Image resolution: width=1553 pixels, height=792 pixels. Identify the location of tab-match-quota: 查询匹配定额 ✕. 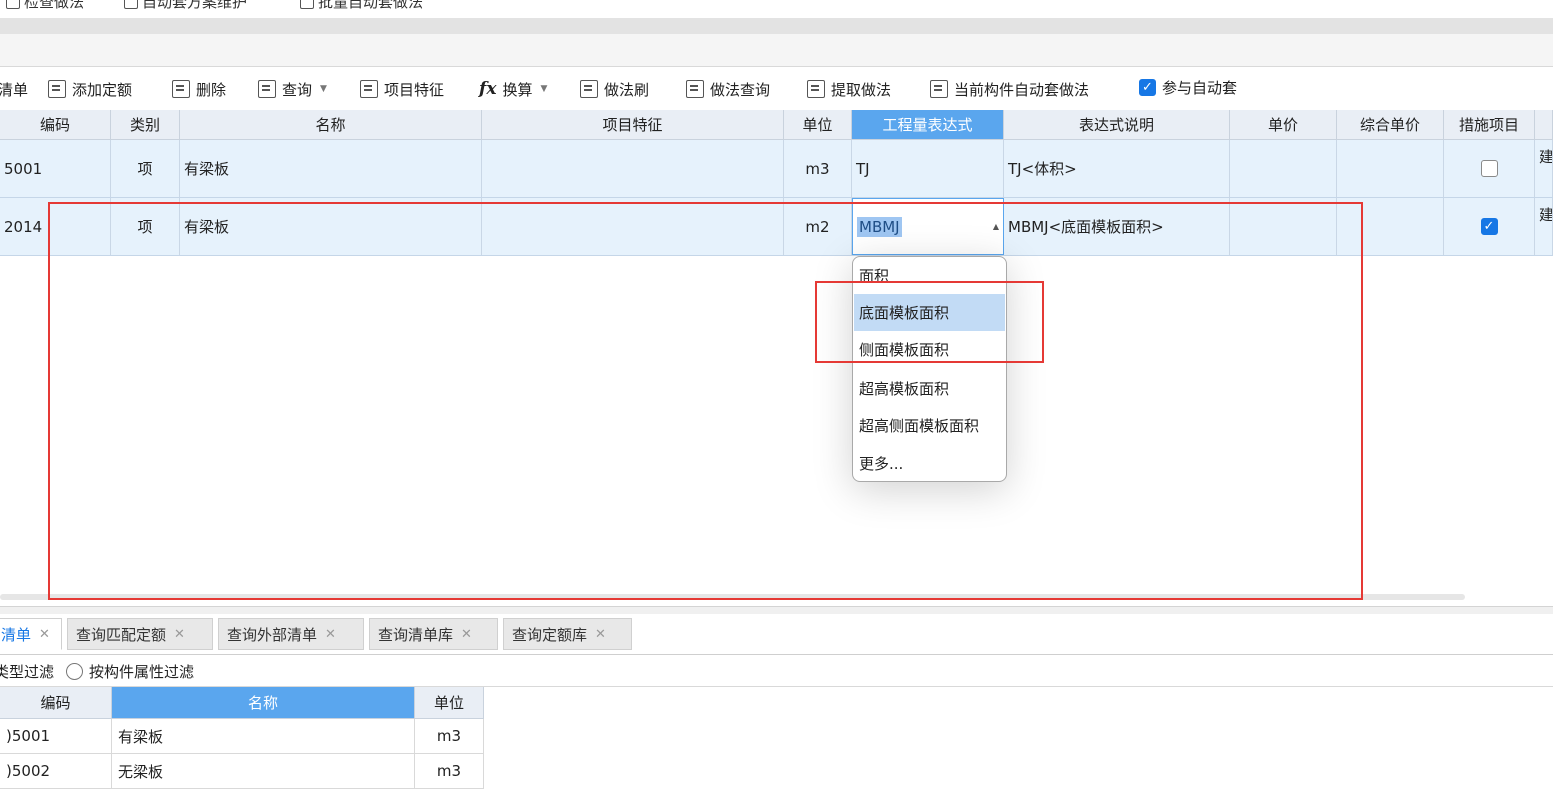
(140, 634).